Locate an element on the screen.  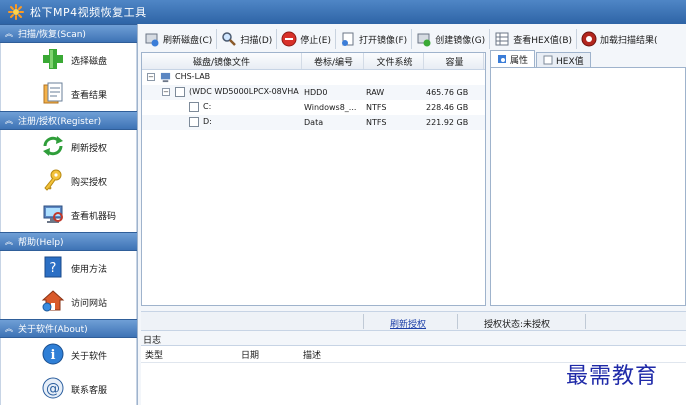
column-header-fs: 文件系统 is located at coordinates (394, 61).